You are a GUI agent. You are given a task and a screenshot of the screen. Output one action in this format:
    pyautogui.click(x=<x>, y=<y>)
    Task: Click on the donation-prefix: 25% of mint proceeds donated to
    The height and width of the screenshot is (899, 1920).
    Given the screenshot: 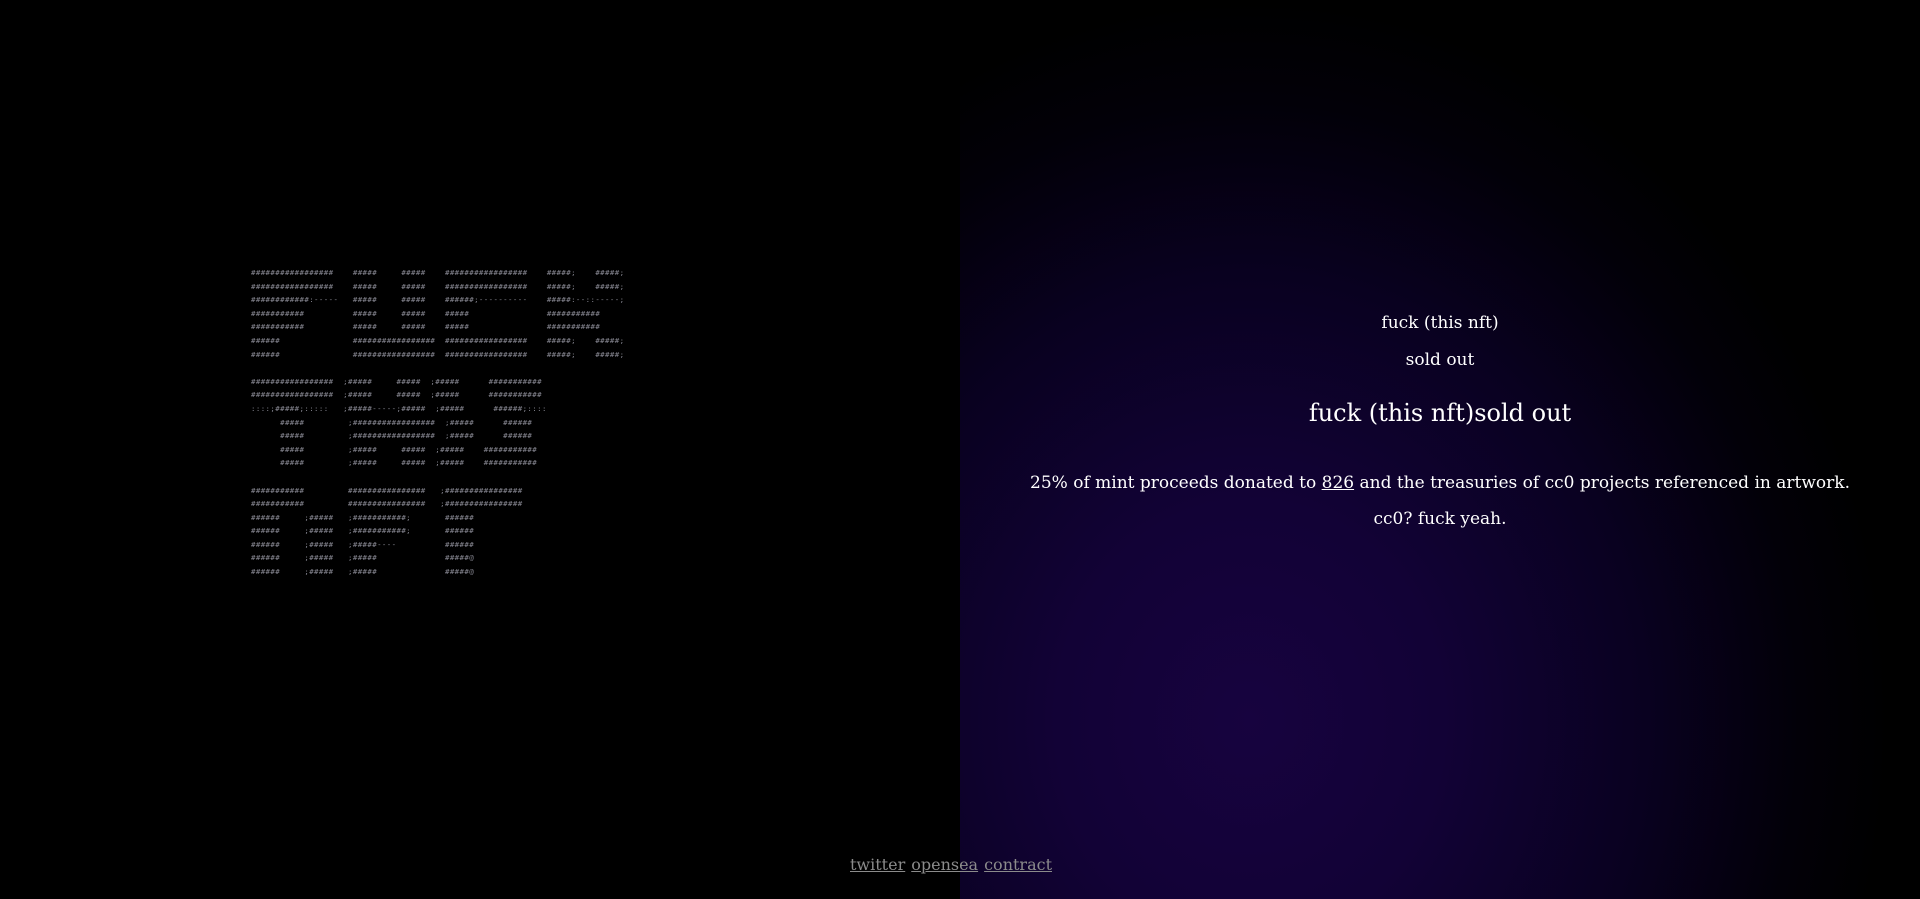 What is the action you would take?
    pyautogui.click(x=1176, y=483)
    